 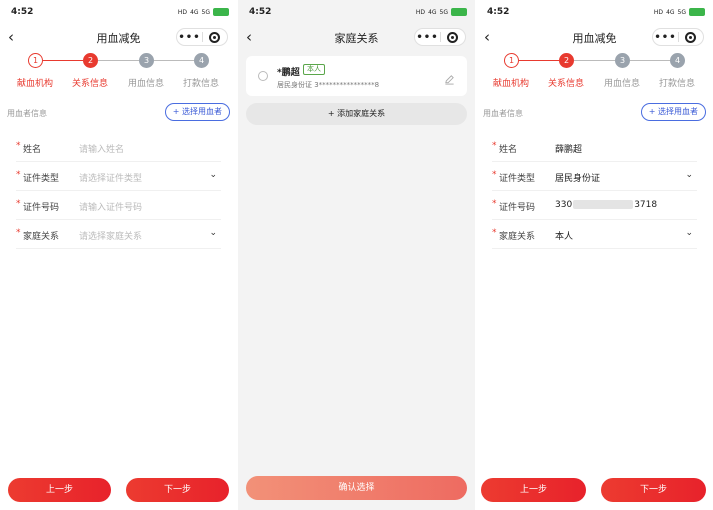 What do you see at coordinates (110, 206) in the screenshot?
I see `id-number-input: 请输入证件号码` at bounding box center [110, 206].